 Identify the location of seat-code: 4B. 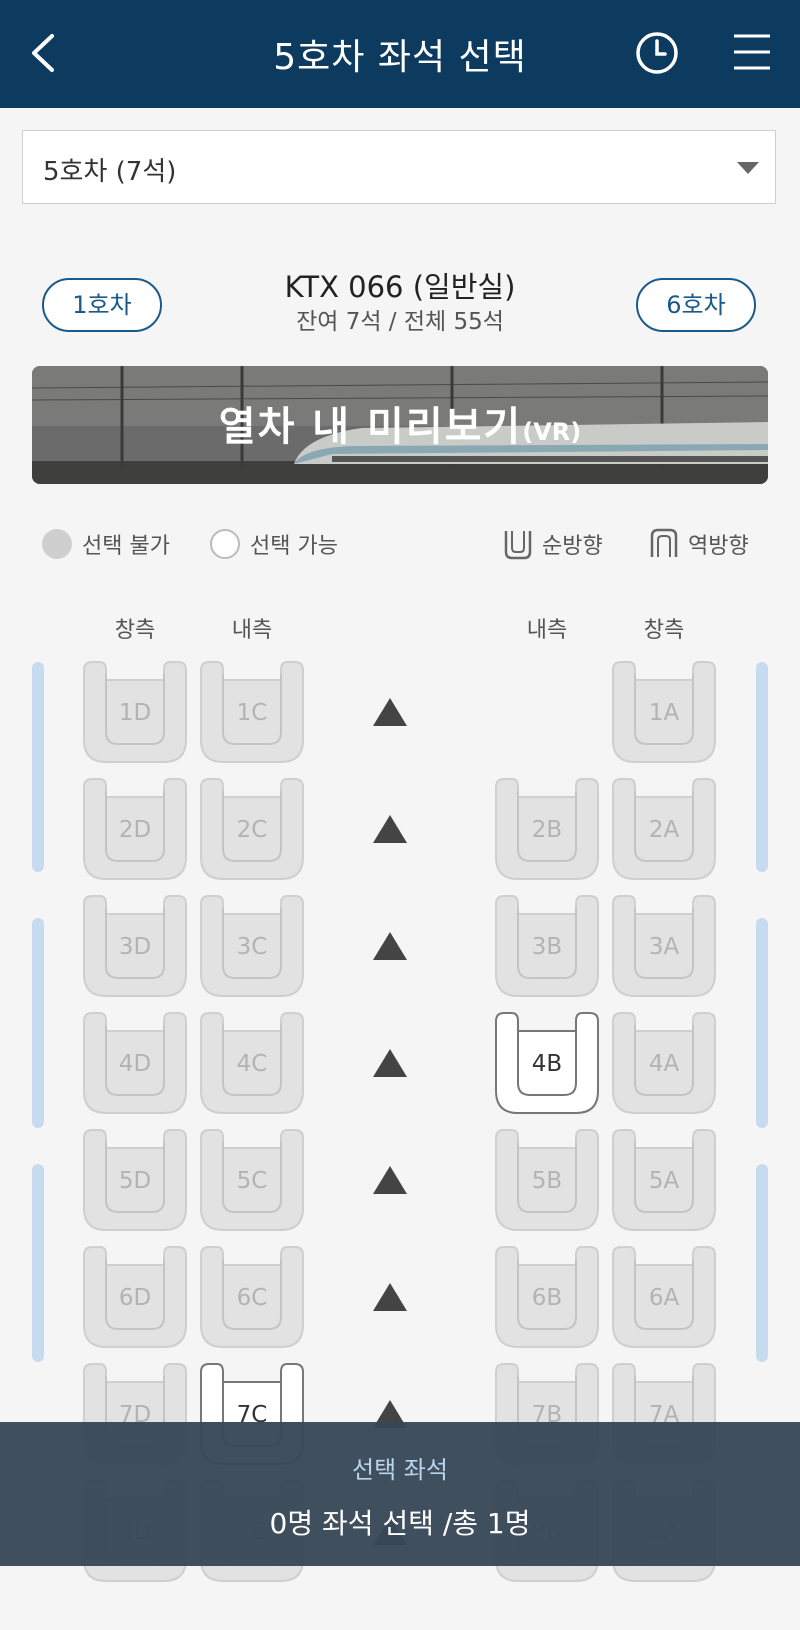
(547, 1064).